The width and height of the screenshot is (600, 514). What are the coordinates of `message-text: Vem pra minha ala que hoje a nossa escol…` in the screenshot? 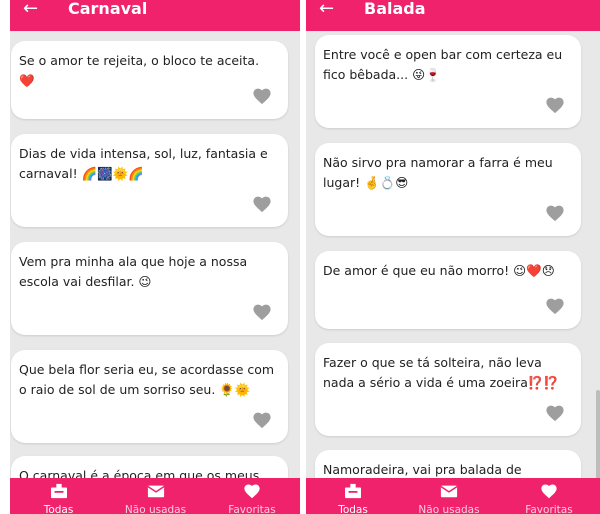 It's located at (133, 271).